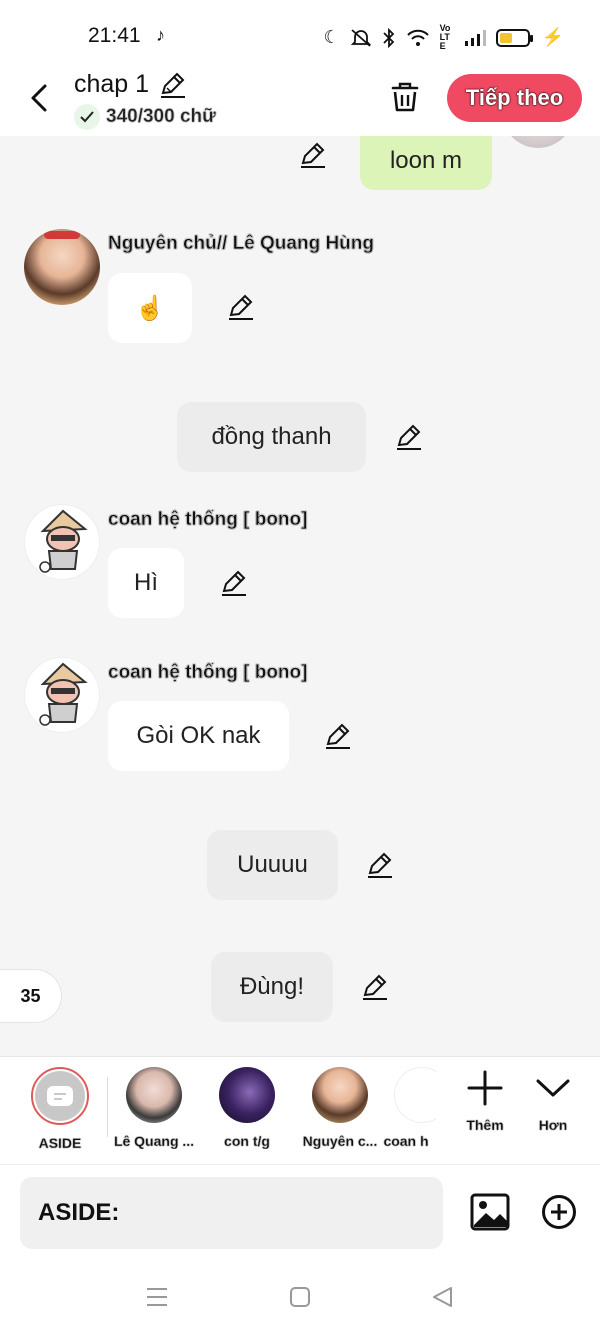 This screenshot has width=600, height=1333. I want to click on more-label: Hơn, so click(553, 1125).